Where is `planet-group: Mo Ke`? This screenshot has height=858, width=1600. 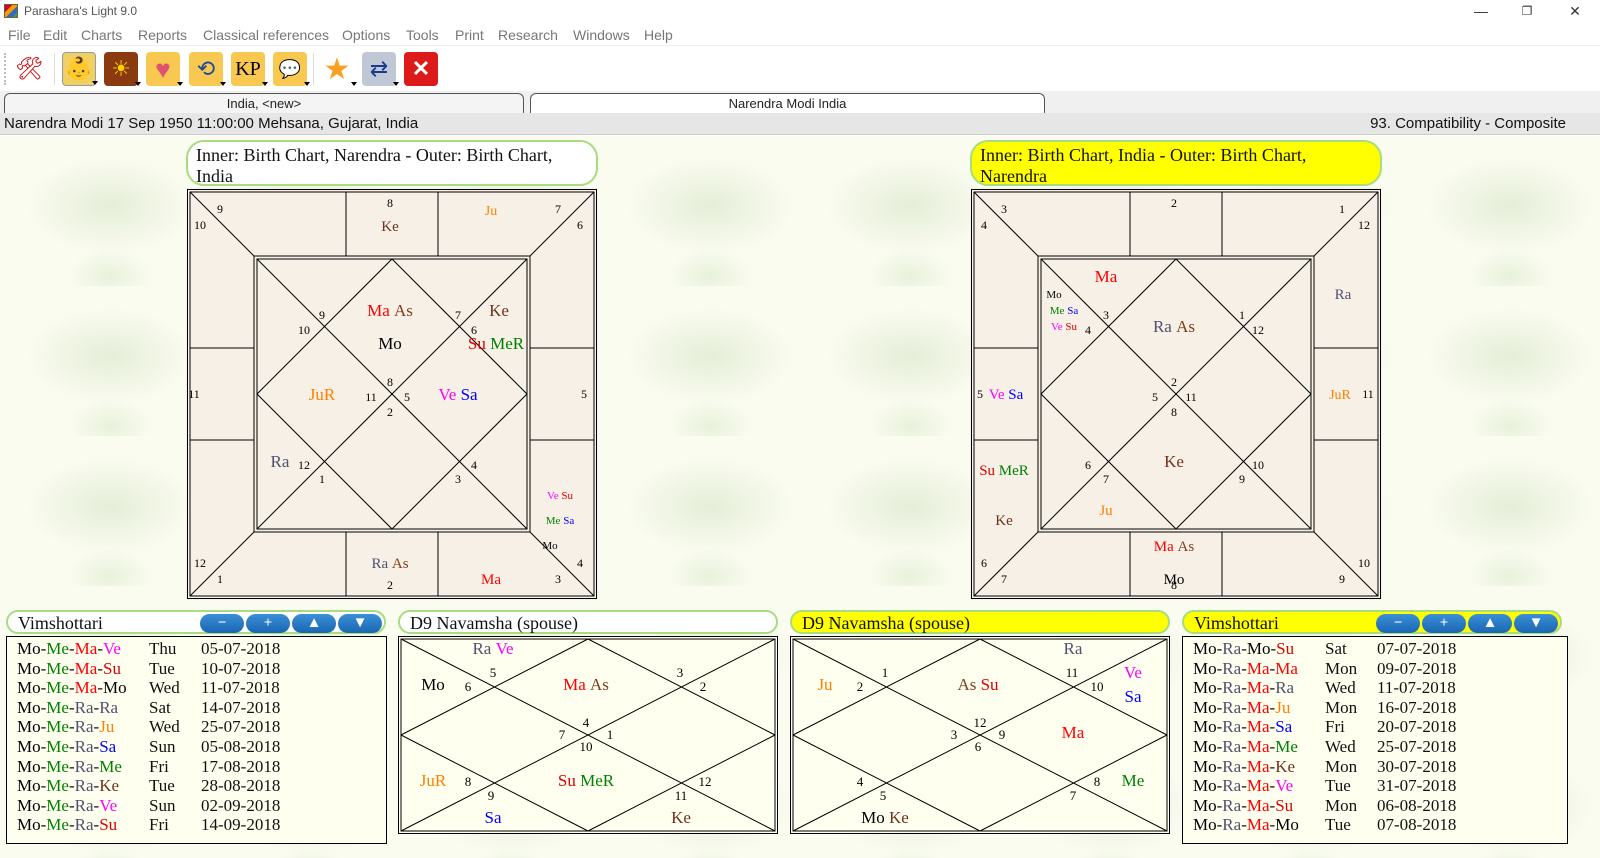
planet-group: Mo Ke is located at coordinates (885, 817).